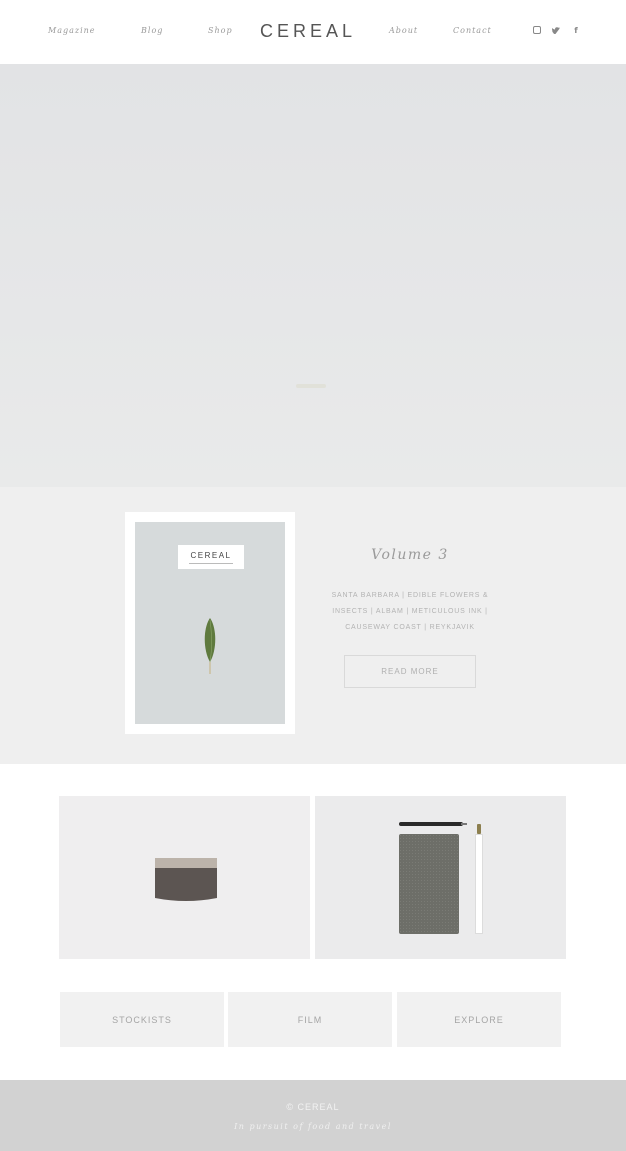 The width and height of the screenshot is (626, 1151). Describe the element at coordinates (556, 30) in the screenshot. I see `twitter-icon` at that location.